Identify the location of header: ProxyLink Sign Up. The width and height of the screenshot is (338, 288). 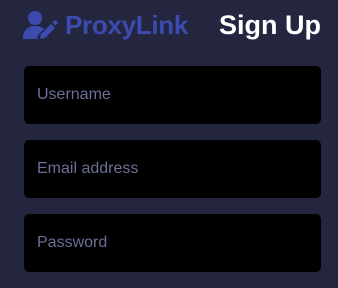
(173, 25).